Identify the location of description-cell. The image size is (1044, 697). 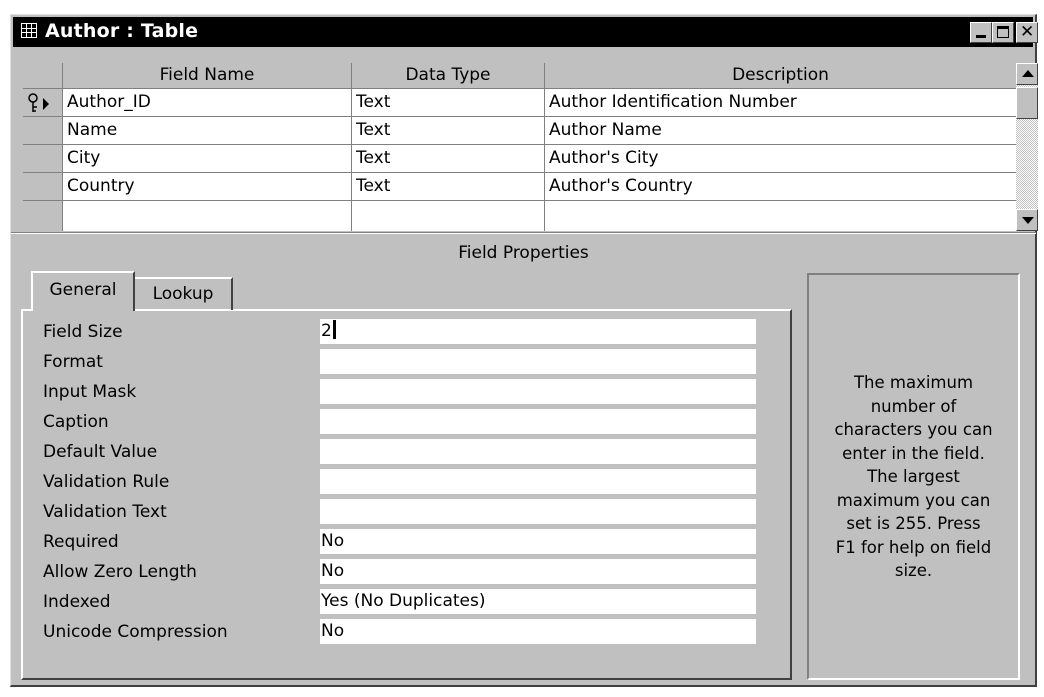
(780, 216).